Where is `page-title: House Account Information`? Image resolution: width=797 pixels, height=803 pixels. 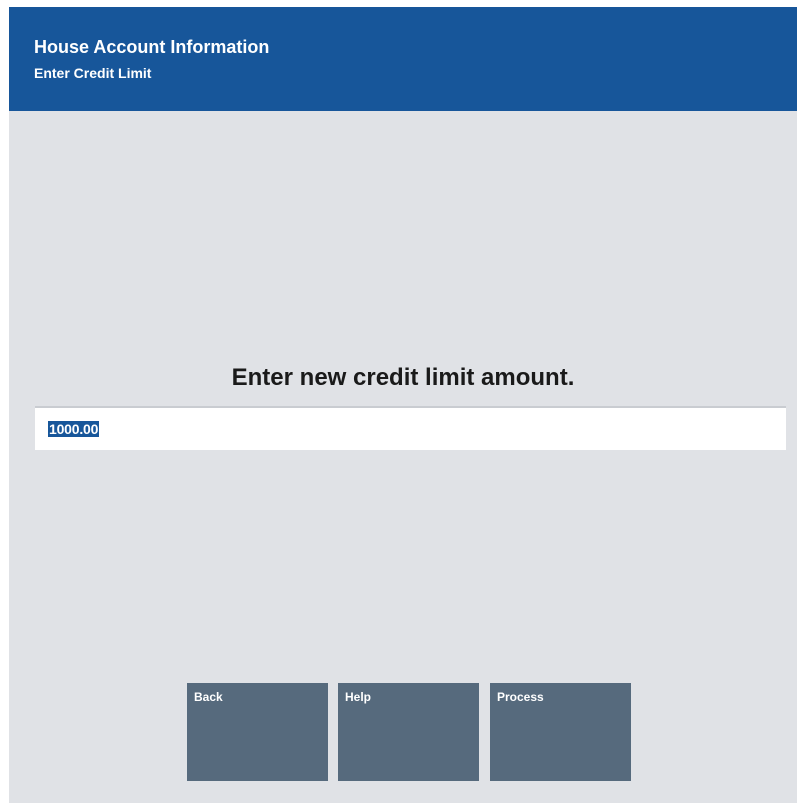 page-title: House Account Information is located at coordinates (152, 47).